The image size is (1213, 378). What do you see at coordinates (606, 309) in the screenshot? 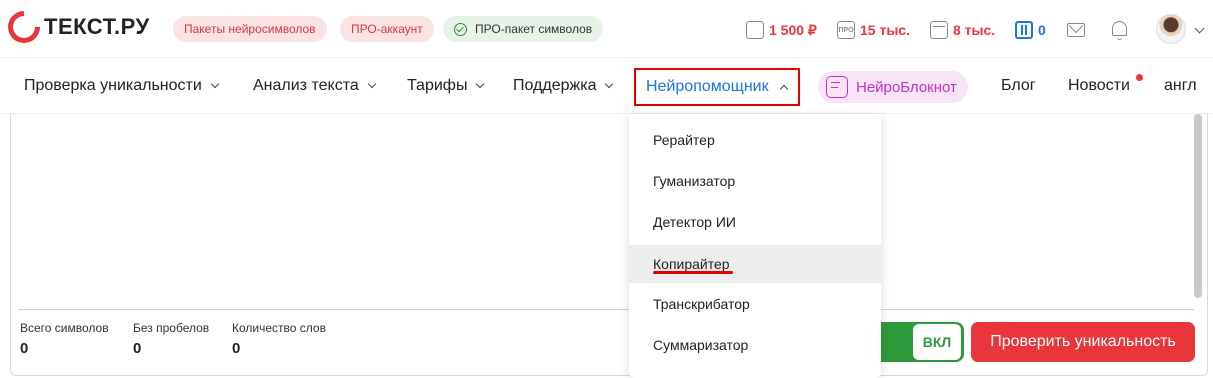
I see `divider` at bounding box center [606, 309].